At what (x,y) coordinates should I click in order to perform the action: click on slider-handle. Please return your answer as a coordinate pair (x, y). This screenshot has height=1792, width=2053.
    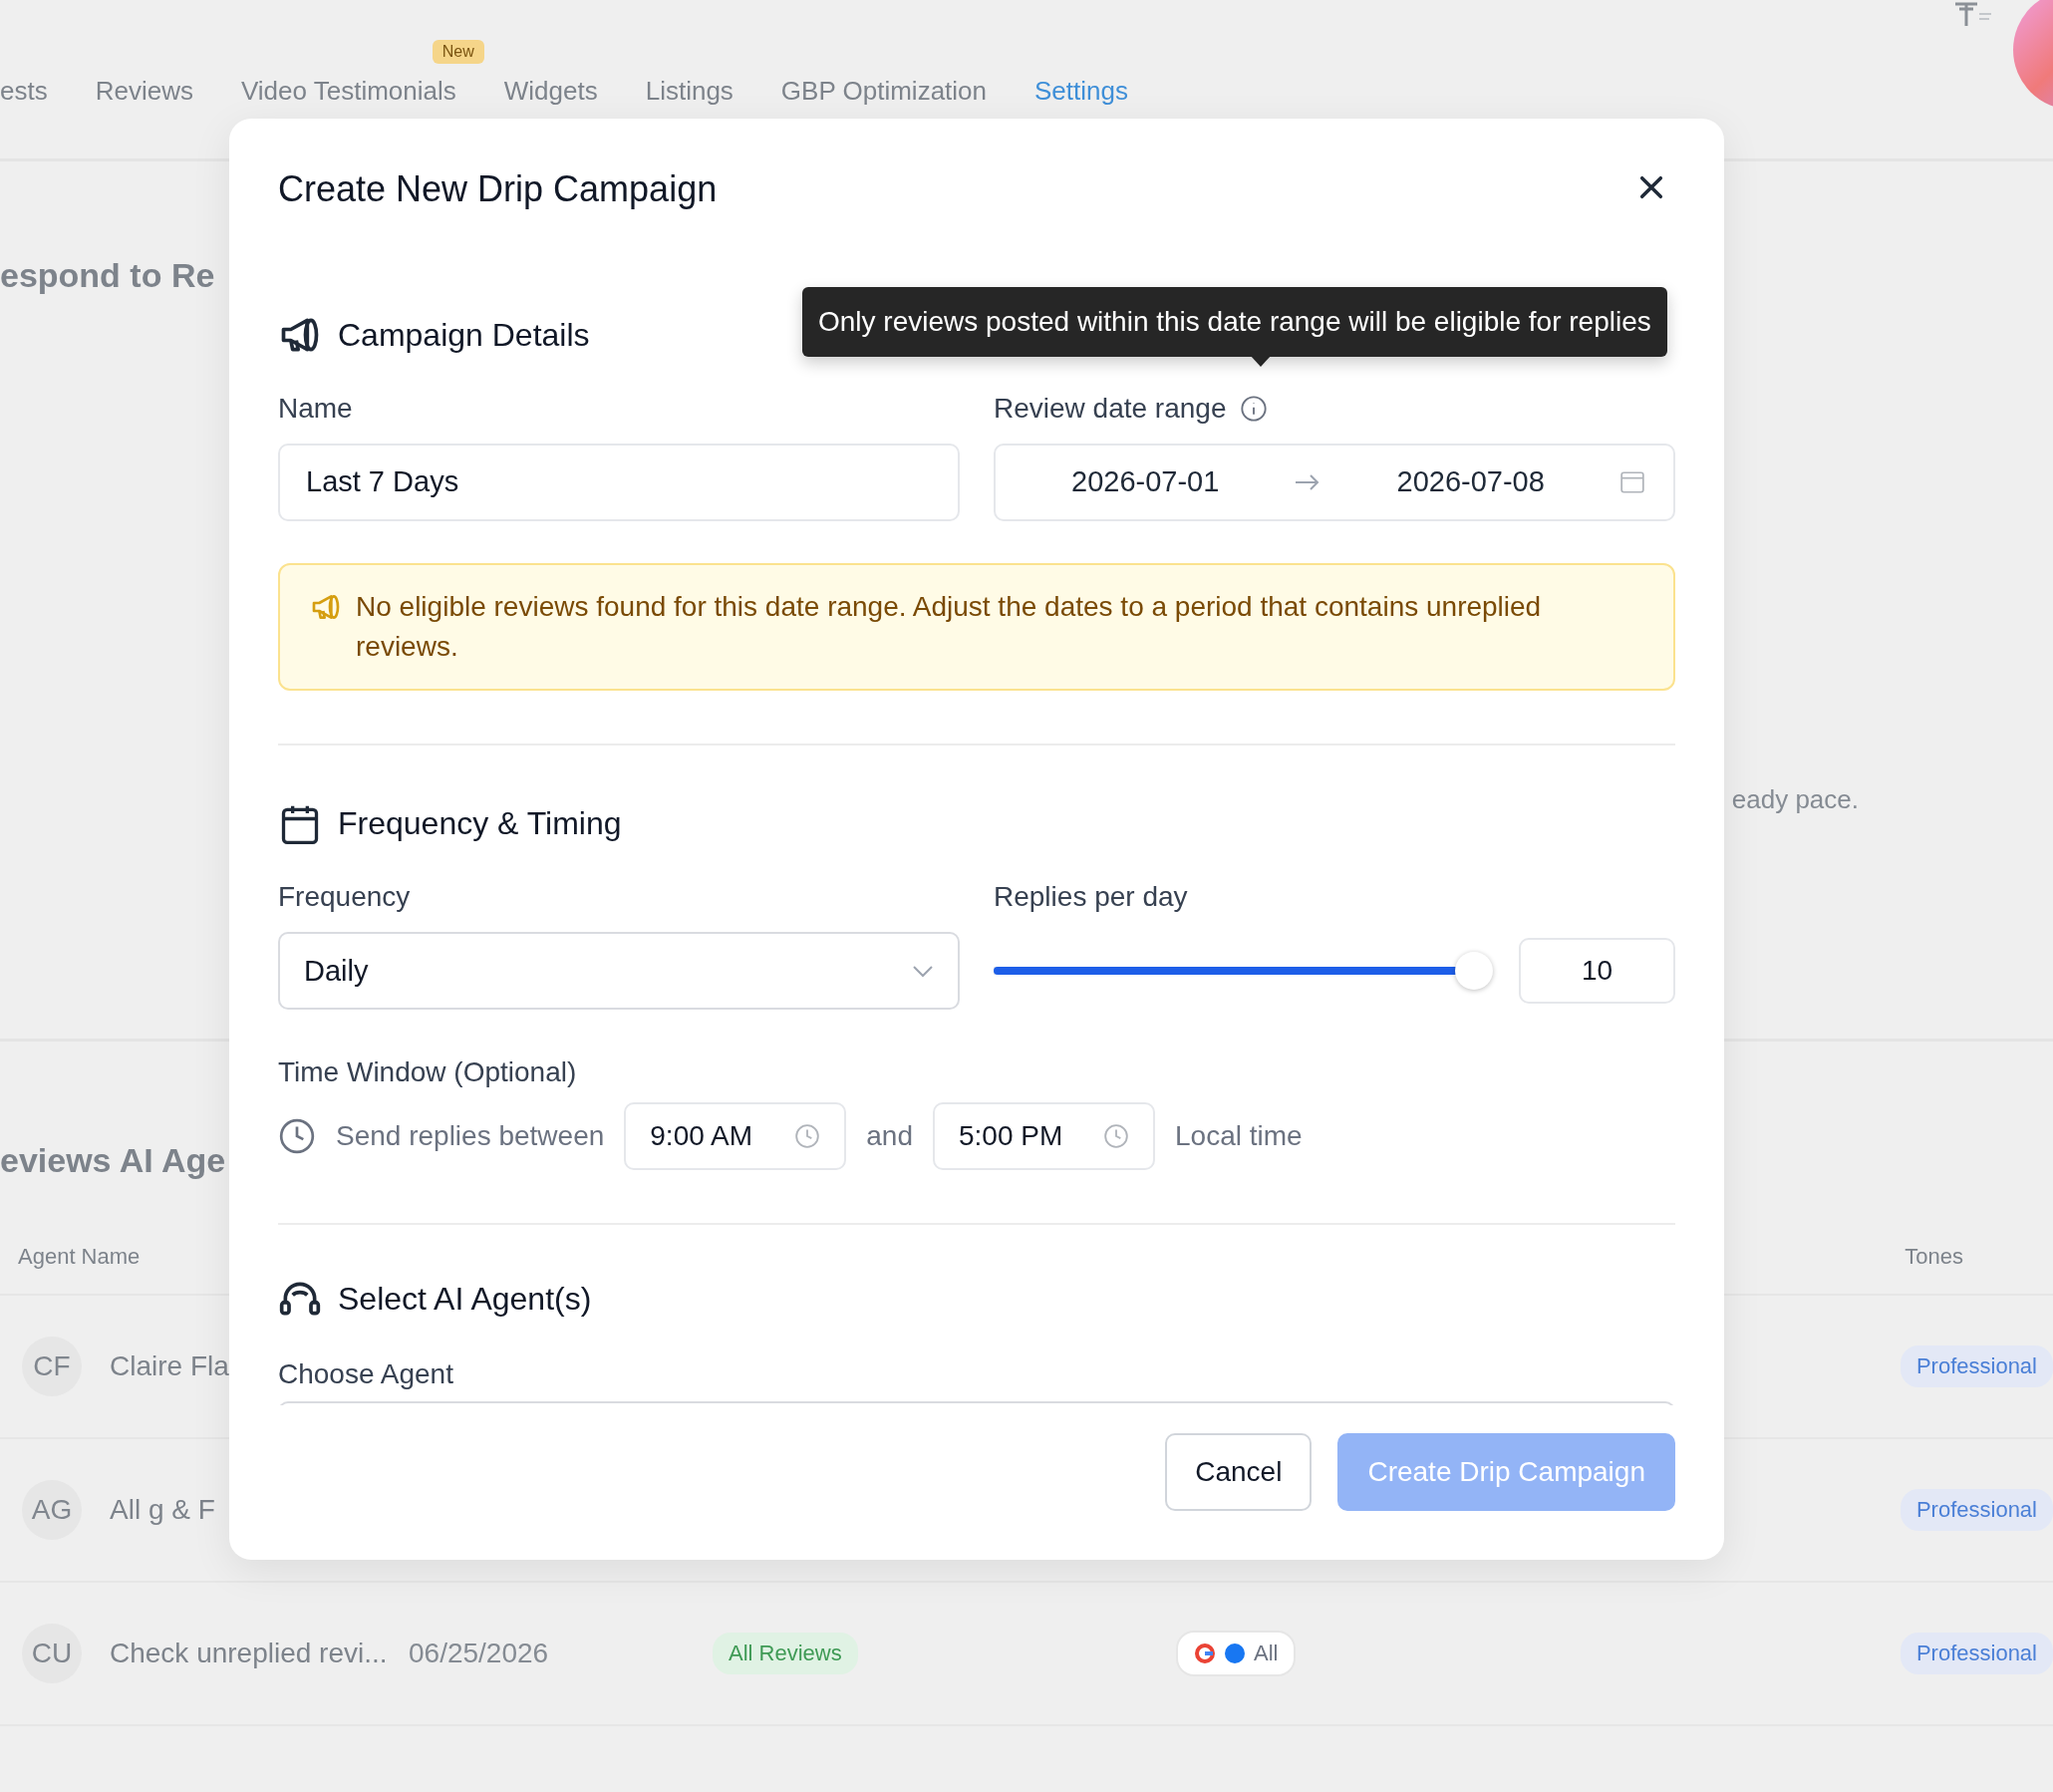
    Looking at the image, I should click on (1474, 971).